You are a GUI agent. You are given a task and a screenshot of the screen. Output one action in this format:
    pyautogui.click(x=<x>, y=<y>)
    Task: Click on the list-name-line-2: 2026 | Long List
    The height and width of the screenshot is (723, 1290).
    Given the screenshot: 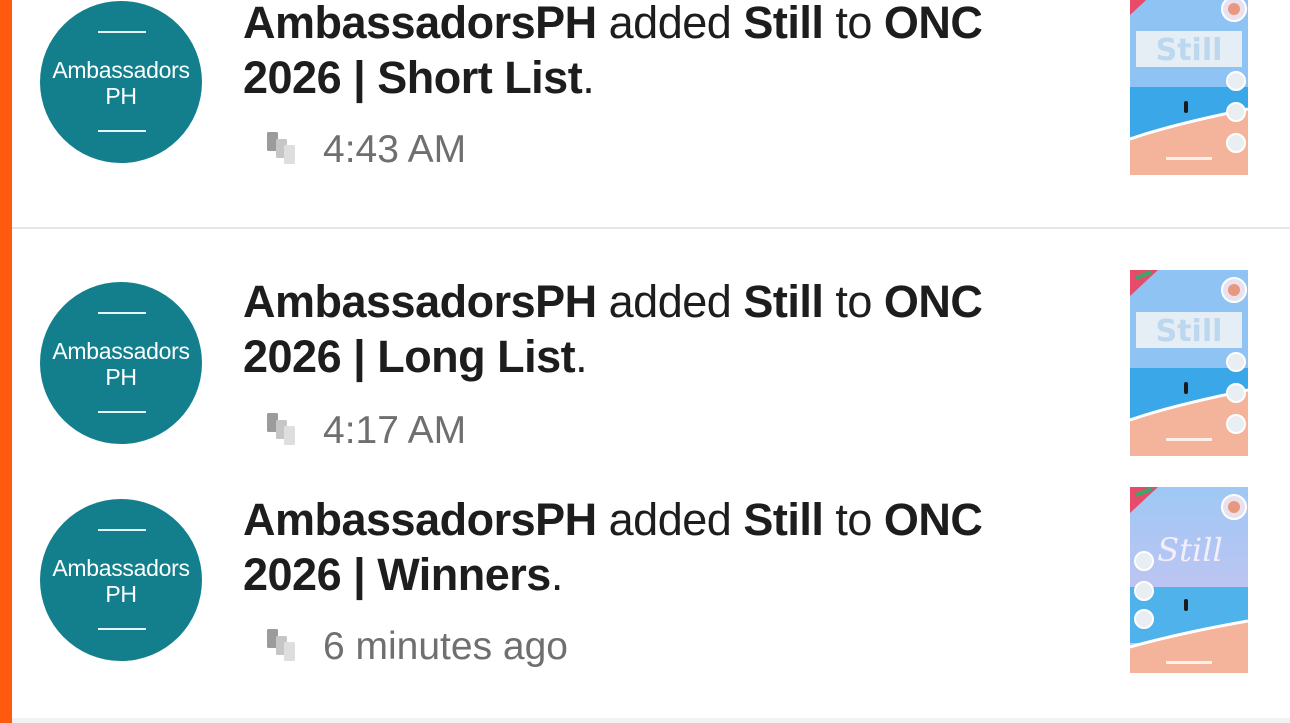 What is the action you would take?
    pyautogui.click(x=409, y=356)
    